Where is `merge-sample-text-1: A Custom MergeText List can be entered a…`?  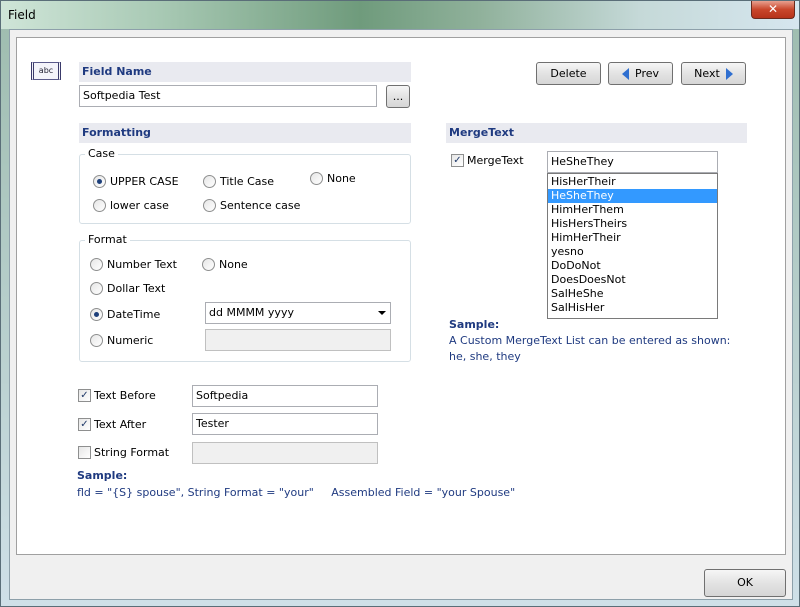 merge-sample-text-1: A Custom MergeText List can be entered a… is located at coordinates (590, 340).